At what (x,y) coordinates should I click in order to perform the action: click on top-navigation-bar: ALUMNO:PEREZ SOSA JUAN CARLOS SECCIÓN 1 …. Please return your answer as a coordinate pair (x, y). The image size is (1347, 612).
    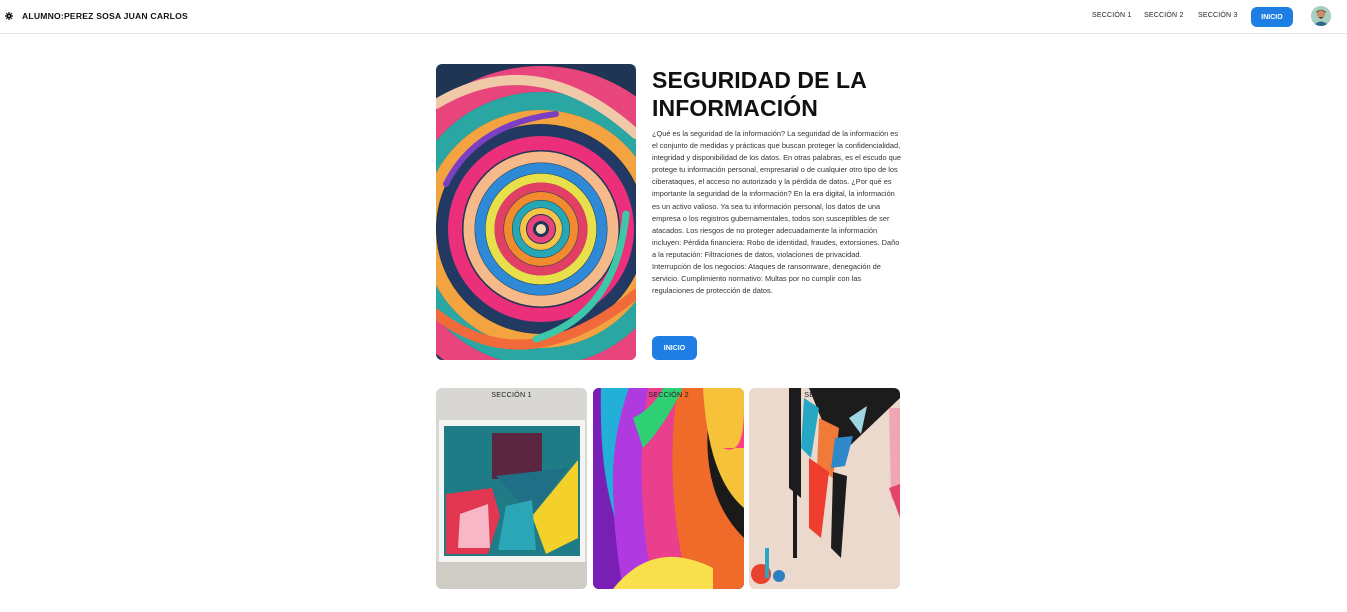
    Looking at the image, I should click on (673, 17).